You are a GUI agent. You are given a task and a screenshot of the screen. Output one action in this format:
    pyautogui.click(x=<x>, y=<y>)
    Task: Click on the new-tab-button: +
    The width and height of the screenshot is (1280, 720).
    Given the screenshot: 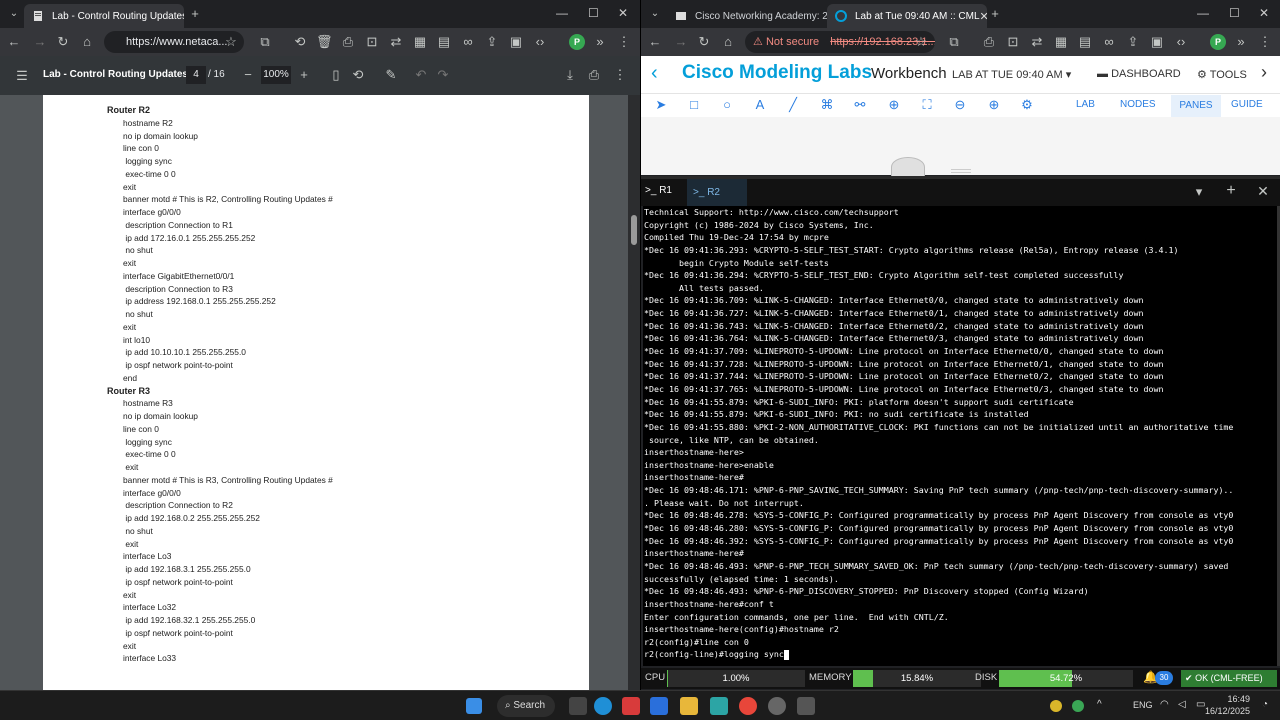 What is the action you would take?
    pyautogui.click(x=995, y=14)
    